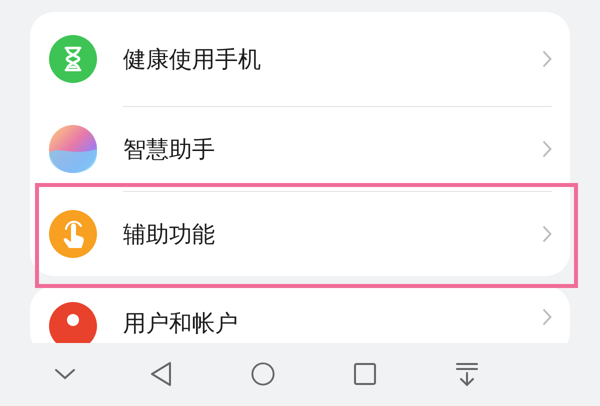 This screenshot has width=600, height=406. What do you see at coordinates (192, 60) in the screenshot?
I see `item-label: 健康使用手机` at bounding box center [192, 60].